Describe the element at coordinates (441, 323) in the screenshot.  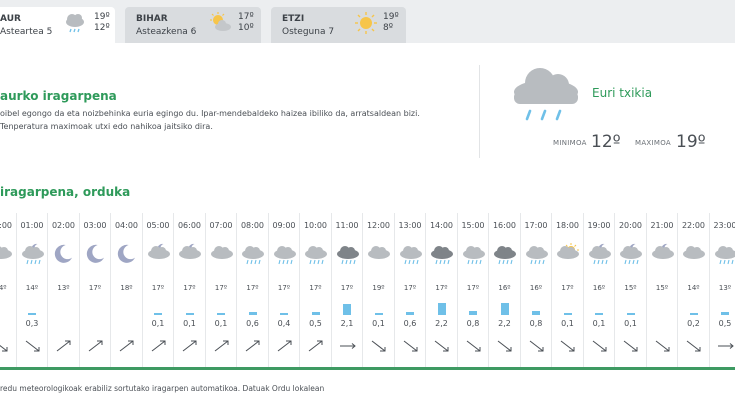
I see `hour-precip: 2,2` at that location.